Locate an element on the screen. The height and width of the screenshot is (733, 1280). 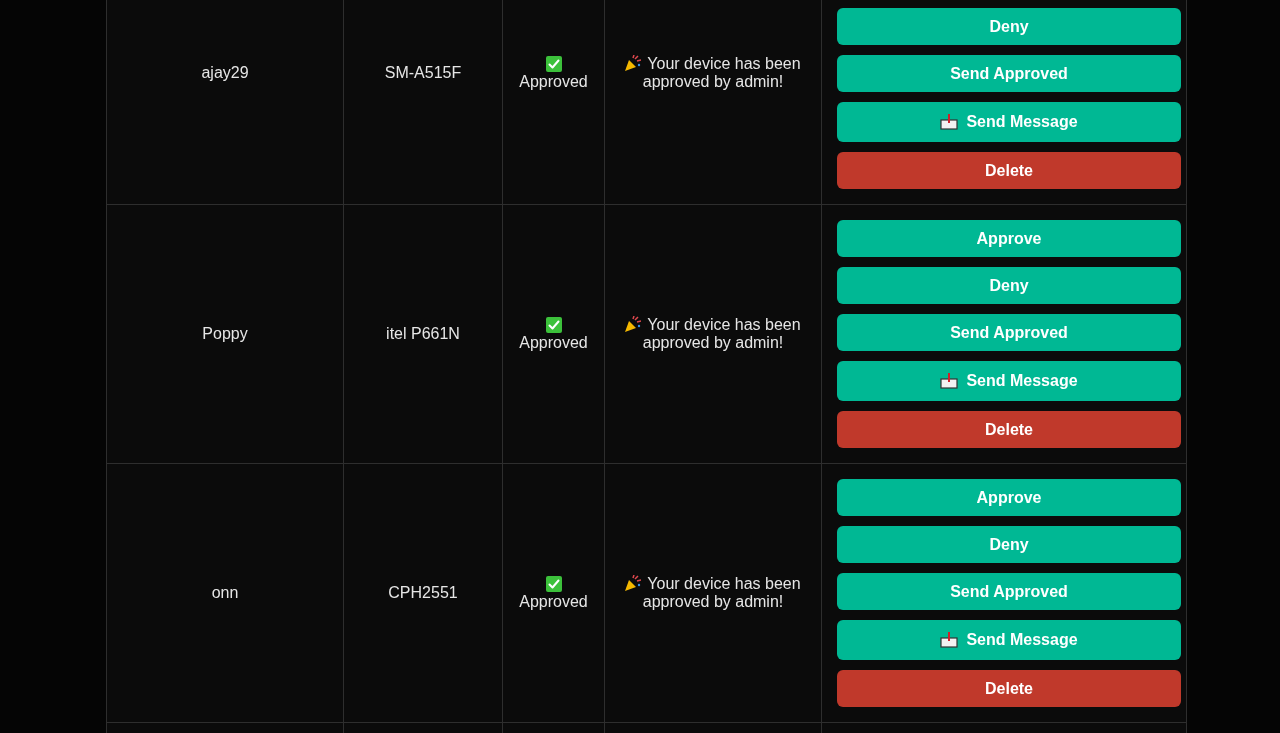
table-cell: onn is located at coordinates (225, 593).